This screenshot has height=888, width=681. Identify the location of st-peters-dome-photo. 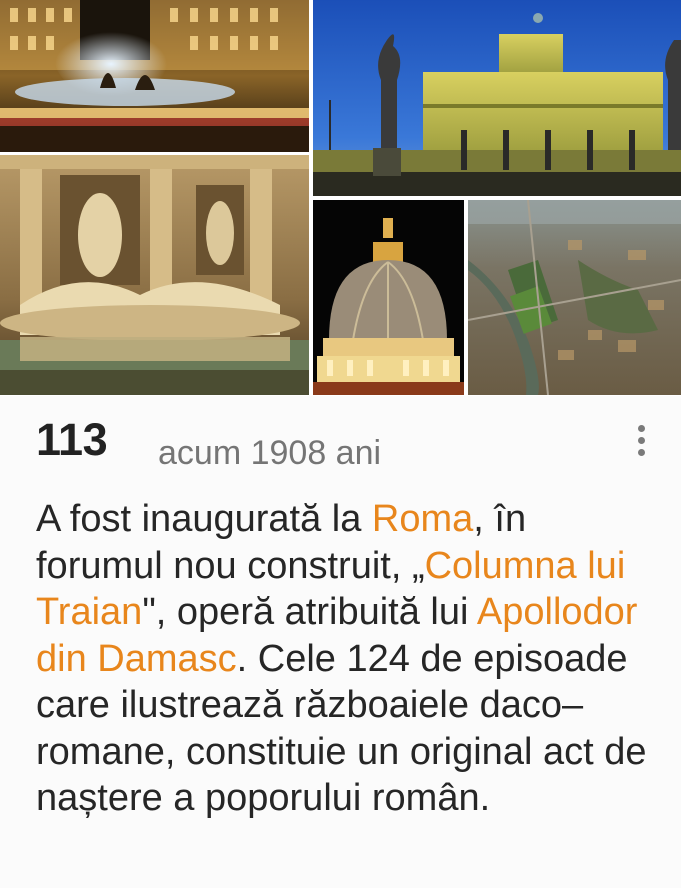
(388, 297).